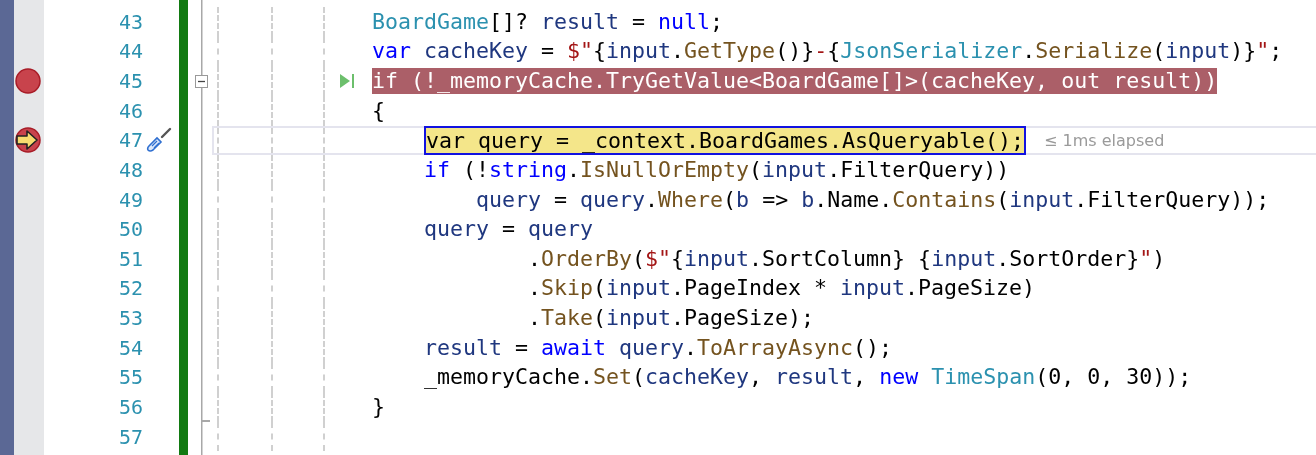 The height and width of the screenshot is (455, 1316). Describe the element at coordinates (130, 81) in the screenshot. I see `line-number: 45` at that location.